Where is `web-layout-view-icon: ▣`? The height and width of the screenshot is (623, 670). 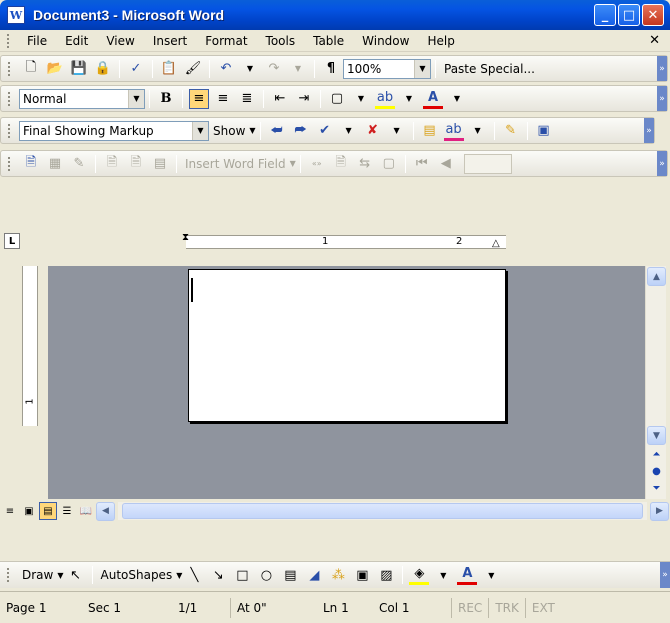
web-layout-view-icon: ▣ is located at coordinates (29, 511).